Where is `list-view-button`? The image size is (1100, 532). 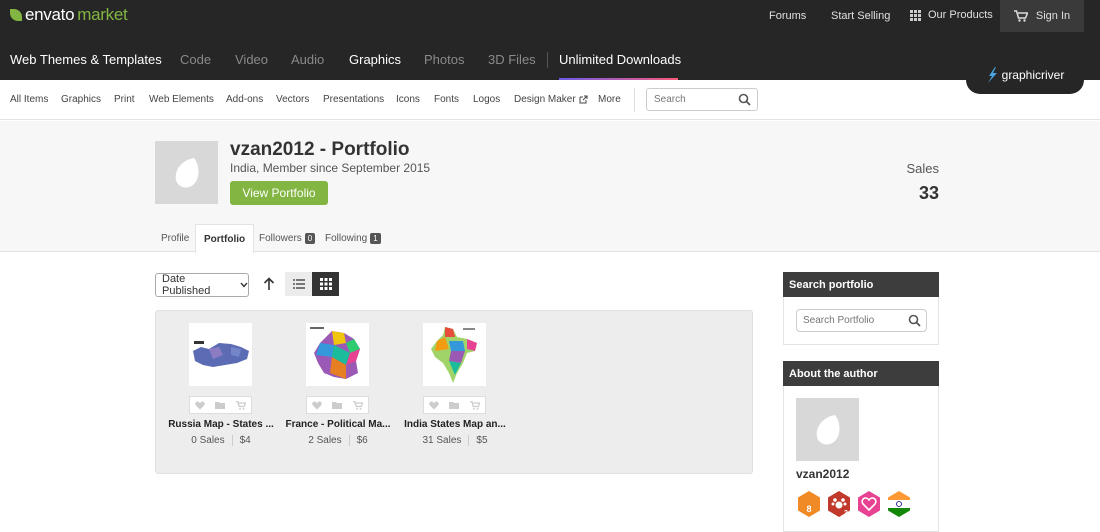
list-view-button is located at coordinates (298, 284).